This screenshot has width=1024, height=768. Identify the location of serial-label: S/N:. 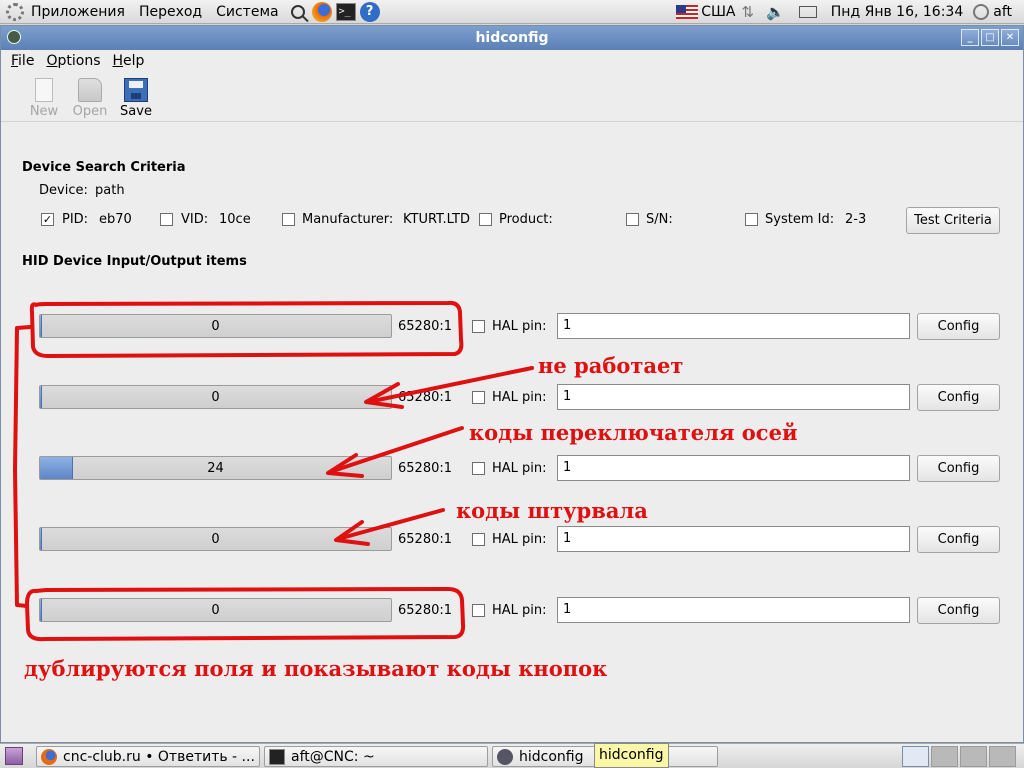
(659, 219).